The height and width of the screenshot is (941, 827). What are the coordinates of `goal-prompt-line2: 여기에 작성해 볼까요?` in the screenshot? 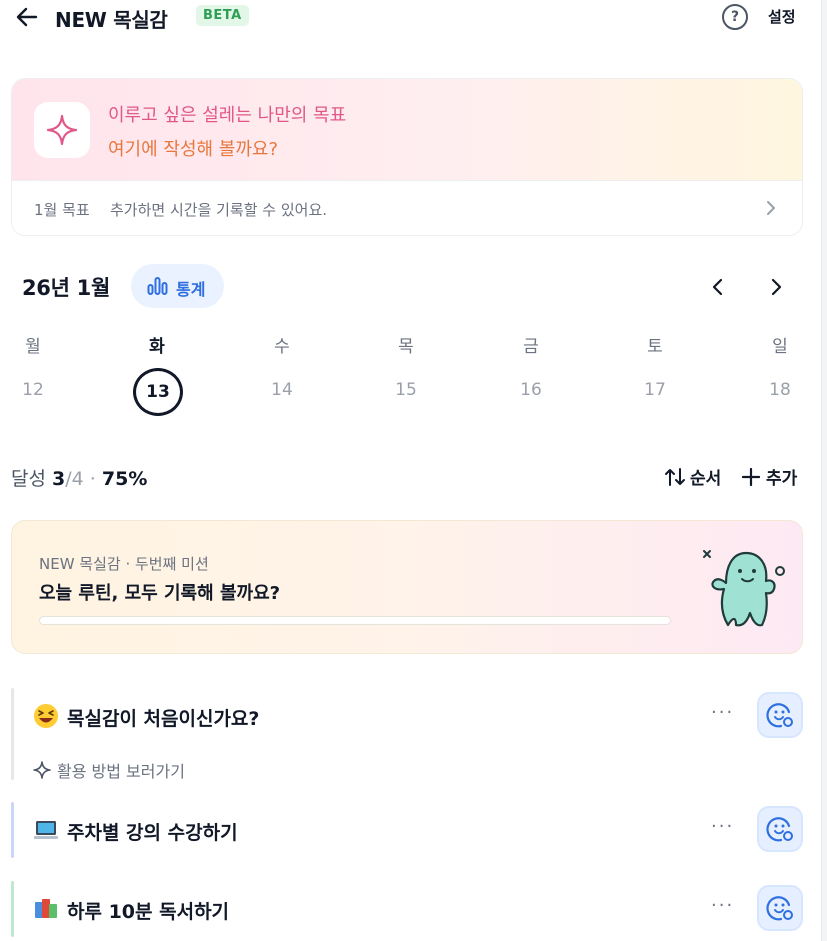 It's located at (193, 149).